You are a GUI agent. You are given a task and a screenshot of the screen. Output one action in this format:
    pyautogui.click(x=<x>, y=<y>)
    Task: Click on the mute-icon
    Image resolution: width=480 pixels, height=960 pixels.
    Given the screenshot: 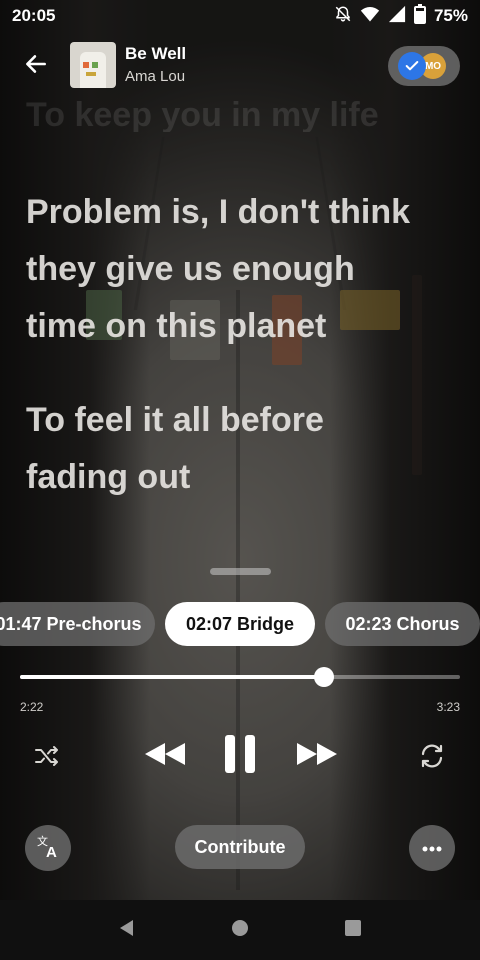 What is the action you would take?
    pyautogui.click(x=343, y=16)
    